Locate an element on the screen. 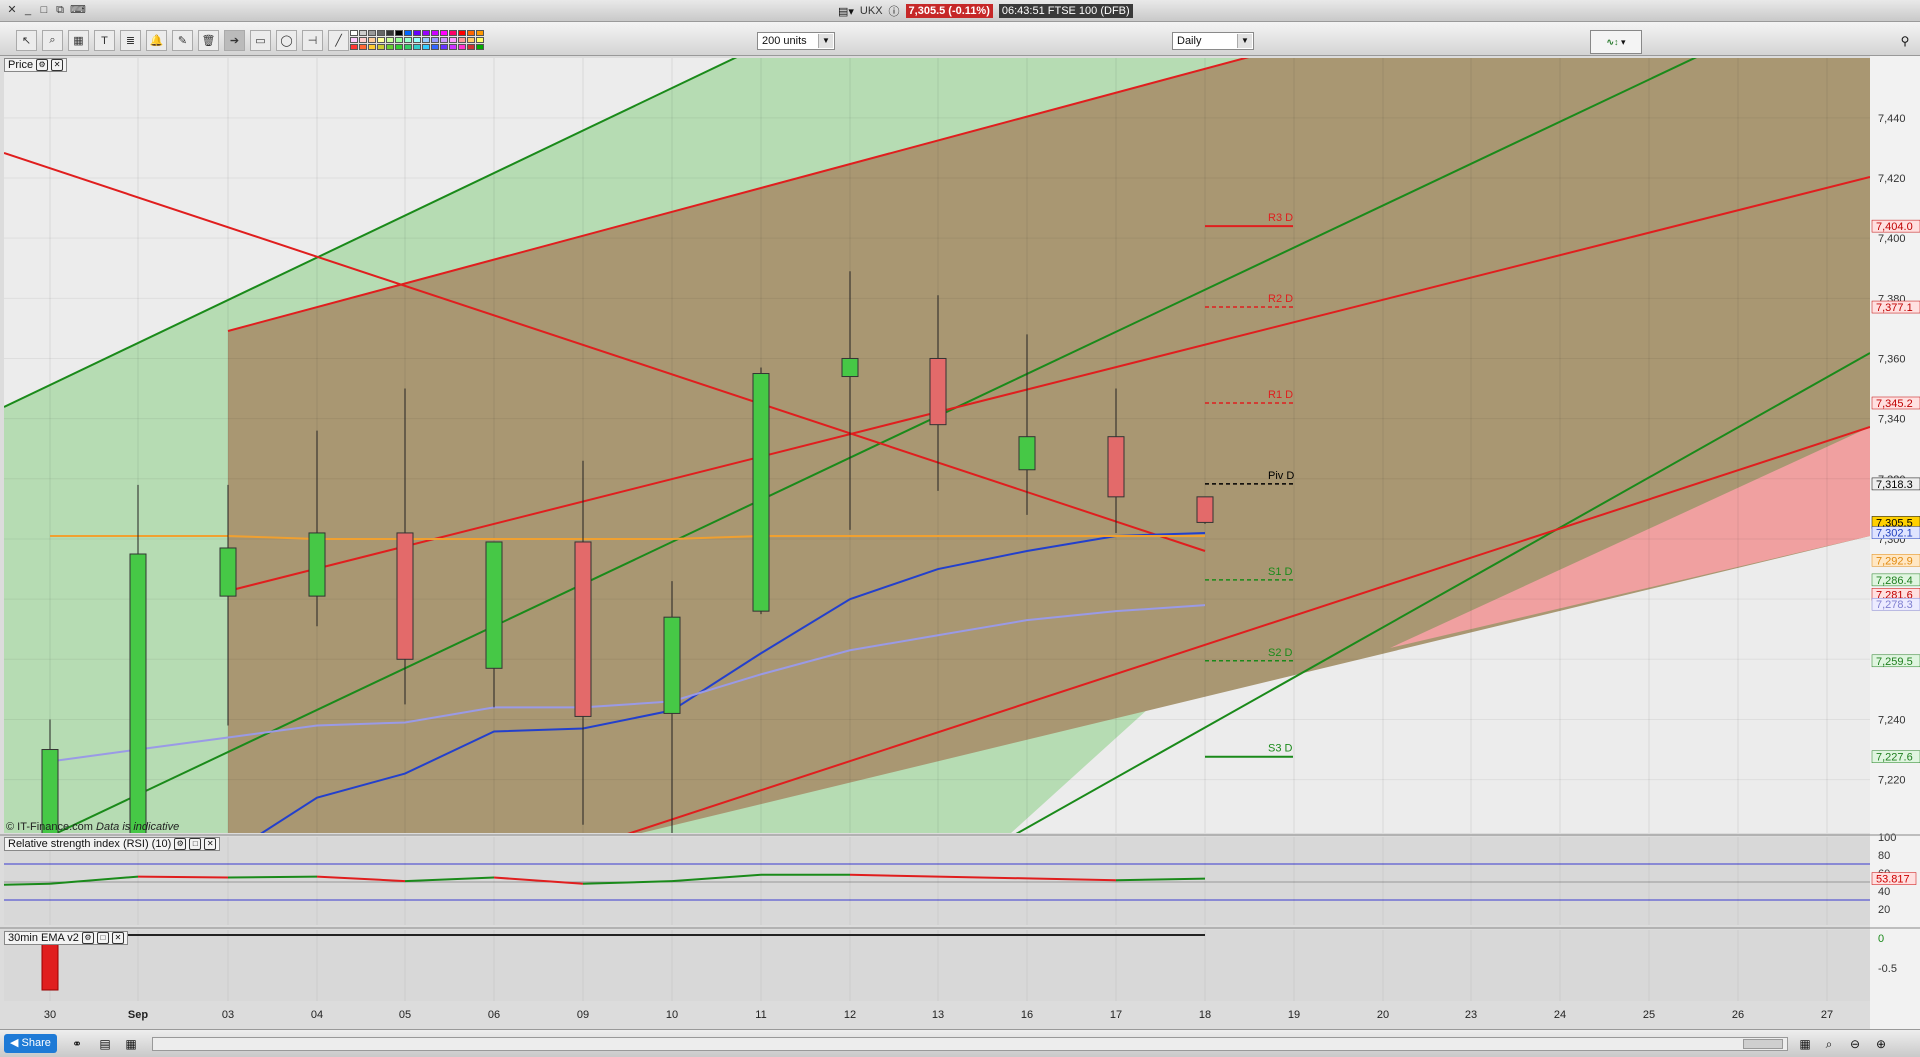  period-select: Daily ▼ is located at coordinates (1213, 41).